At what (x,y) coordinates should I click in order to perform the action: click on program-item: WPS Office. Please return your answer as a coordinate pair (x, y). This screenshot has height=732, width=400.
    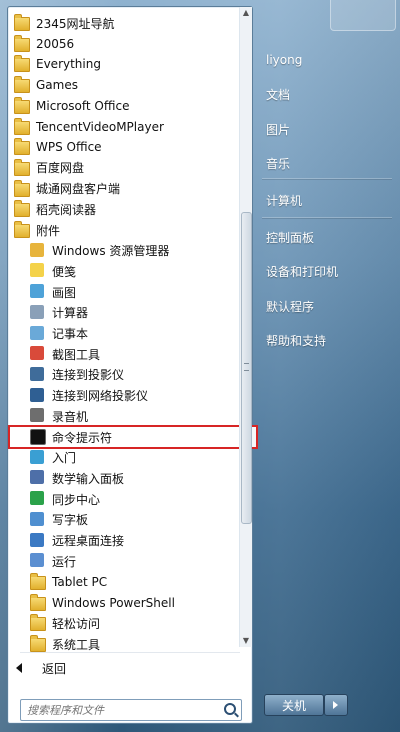
    Looking at the image, I should click on (125, 147).